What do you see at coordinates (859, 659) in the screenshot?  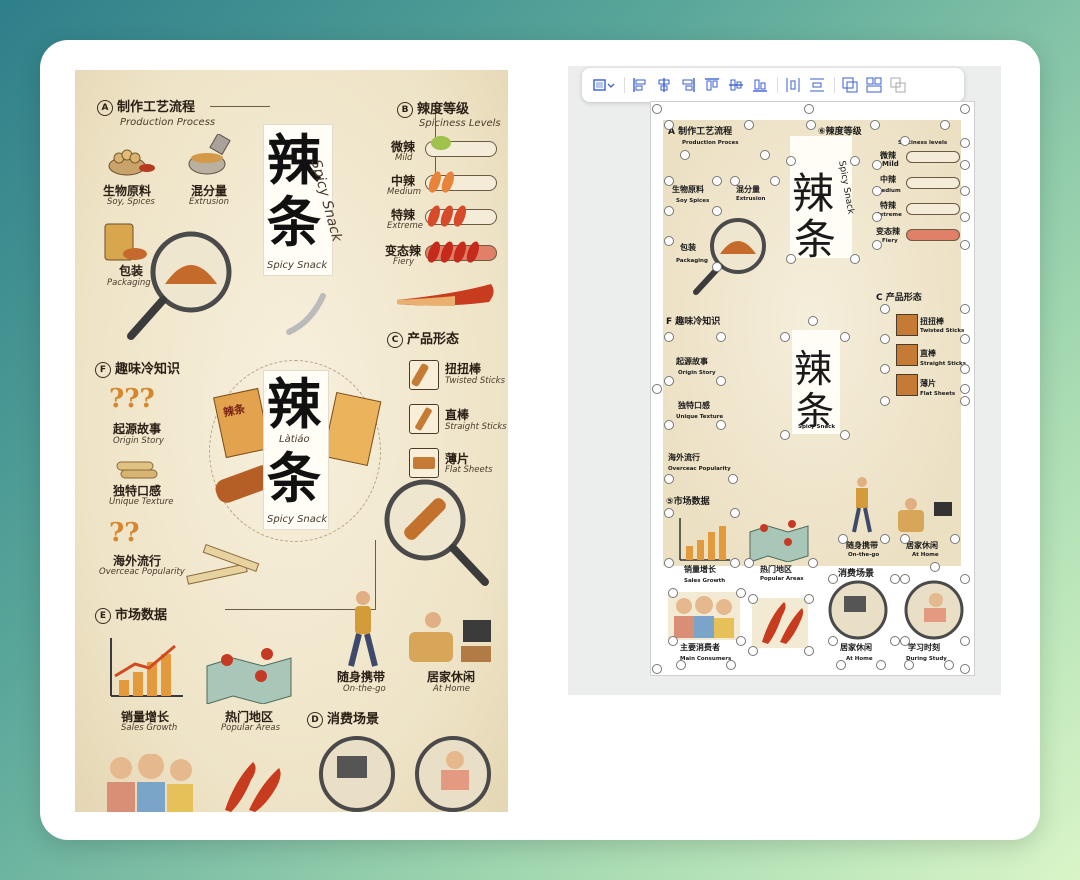 I see `ed-g3s: At Home` at bounding box center [859, 659].